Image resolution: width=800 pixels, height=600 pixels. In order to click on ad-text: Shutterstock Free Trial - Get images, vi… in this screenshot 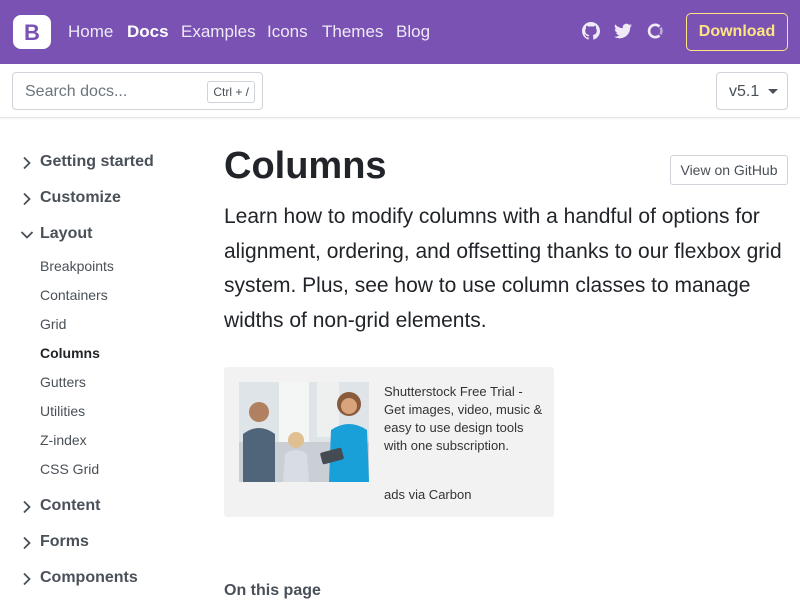, I will do `click(465, 419)`.